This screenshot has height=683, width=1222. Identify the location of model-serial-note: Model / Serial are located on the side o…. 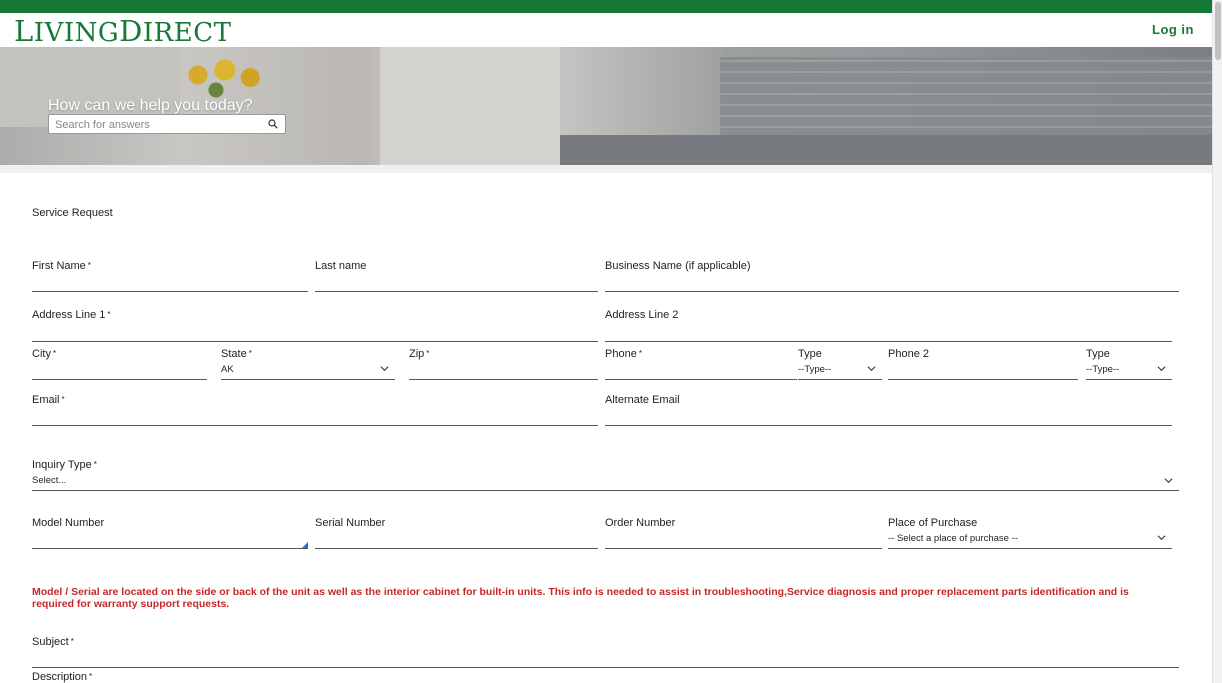
(580, 598).